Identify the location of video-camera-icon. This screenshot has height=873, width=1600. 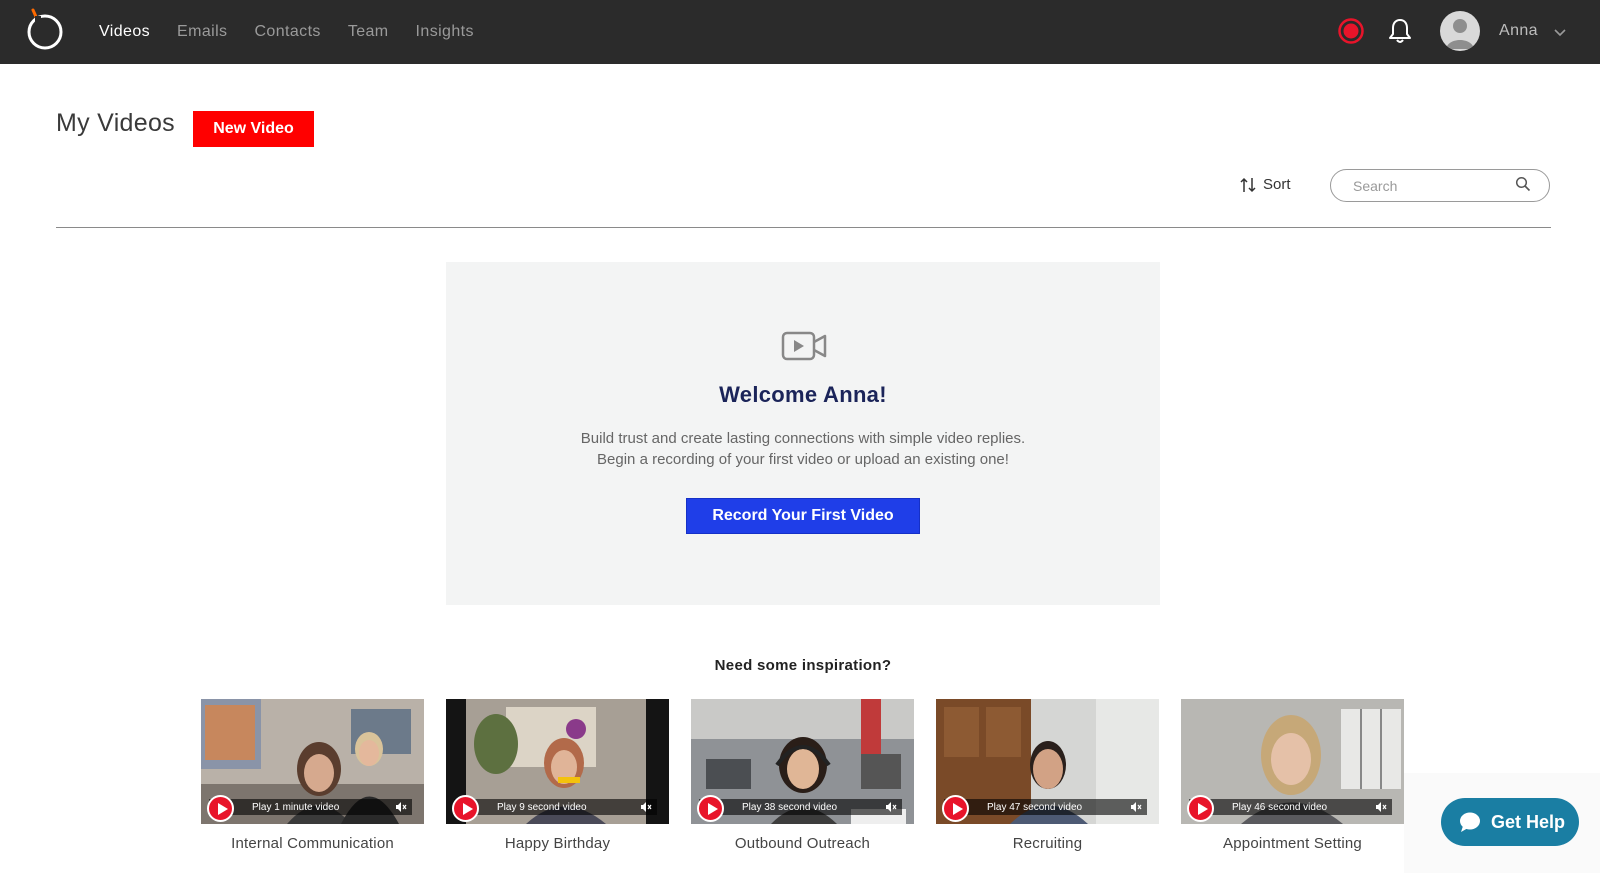
(804, 346).